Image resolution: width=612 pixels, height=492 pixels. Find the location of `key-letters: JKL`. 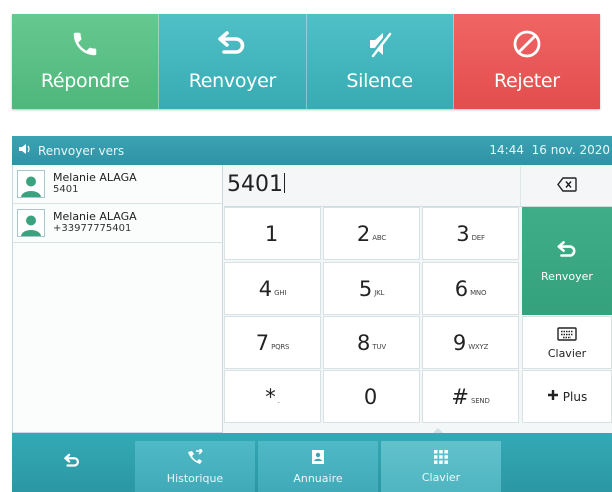

key-letters: JKL is located at coordinates (379, 292).